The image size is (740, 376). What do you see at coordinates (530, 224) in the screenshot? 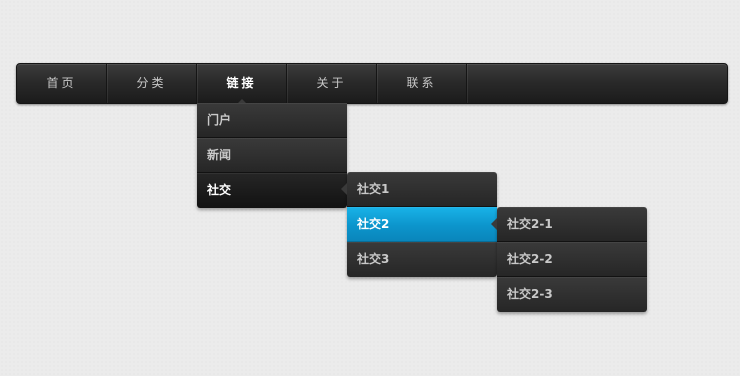
I see `menu-item-social-2-1-label: 社交2-1` at bounding box center [530, 224].